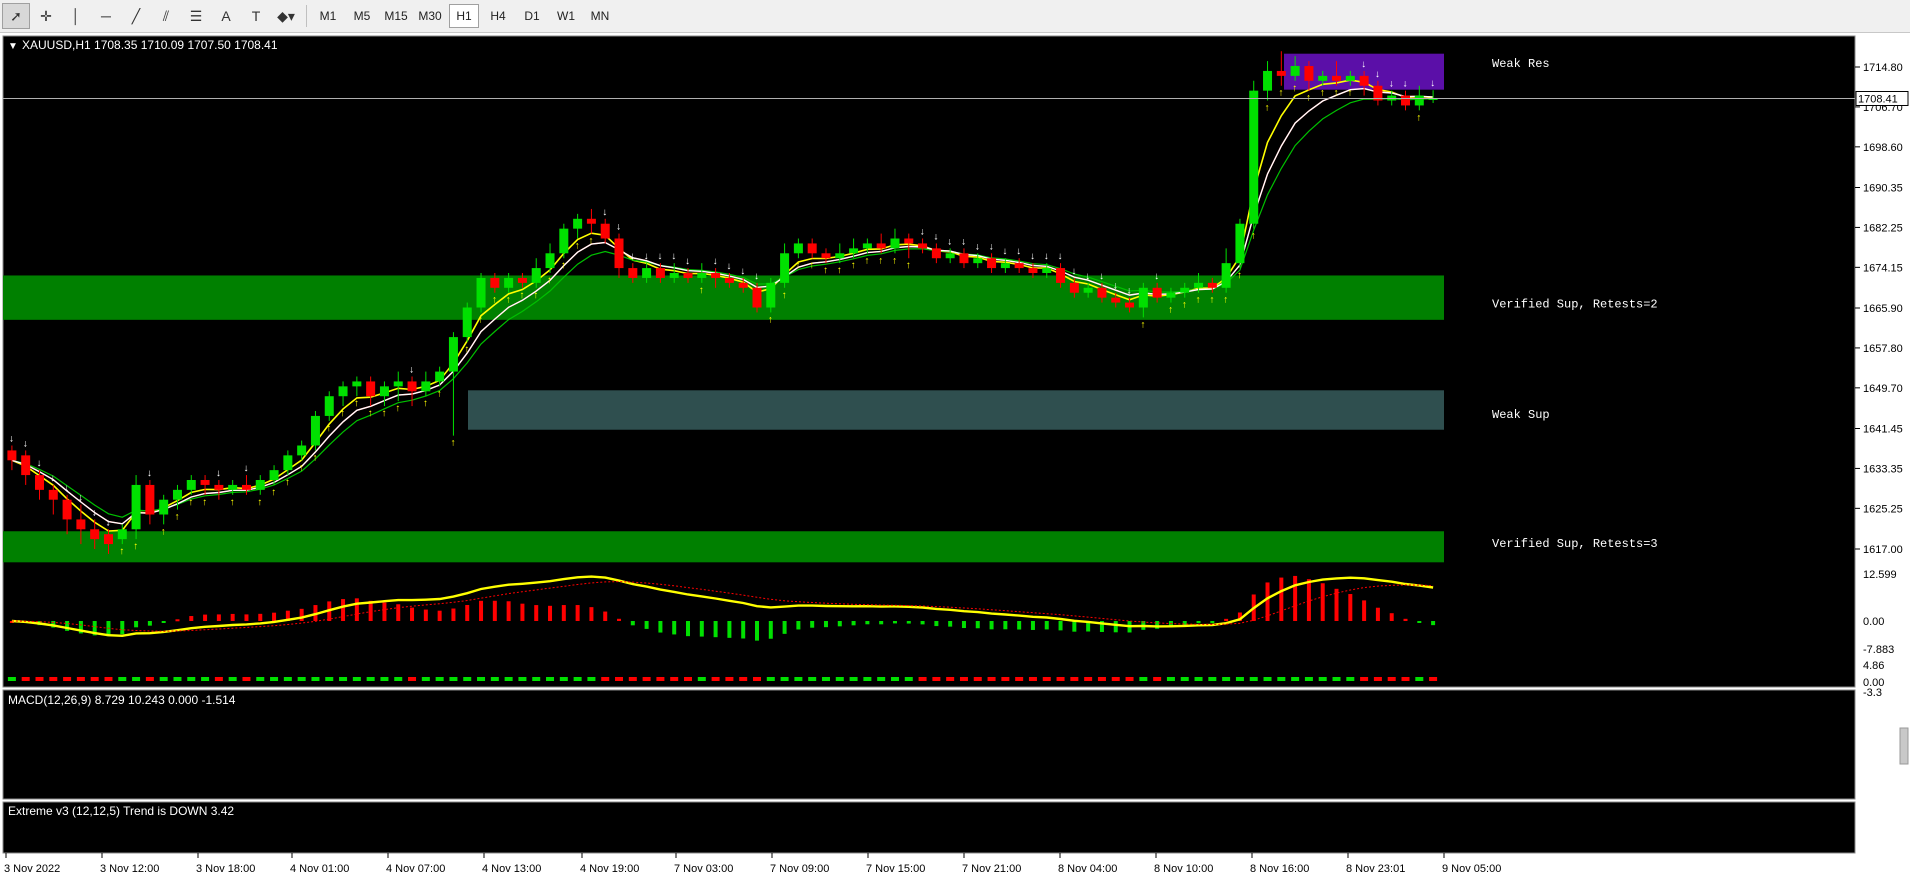  Describe the element at coordinates (256, 16) in the screenshot. I see `text-label-icon: T` at that location.